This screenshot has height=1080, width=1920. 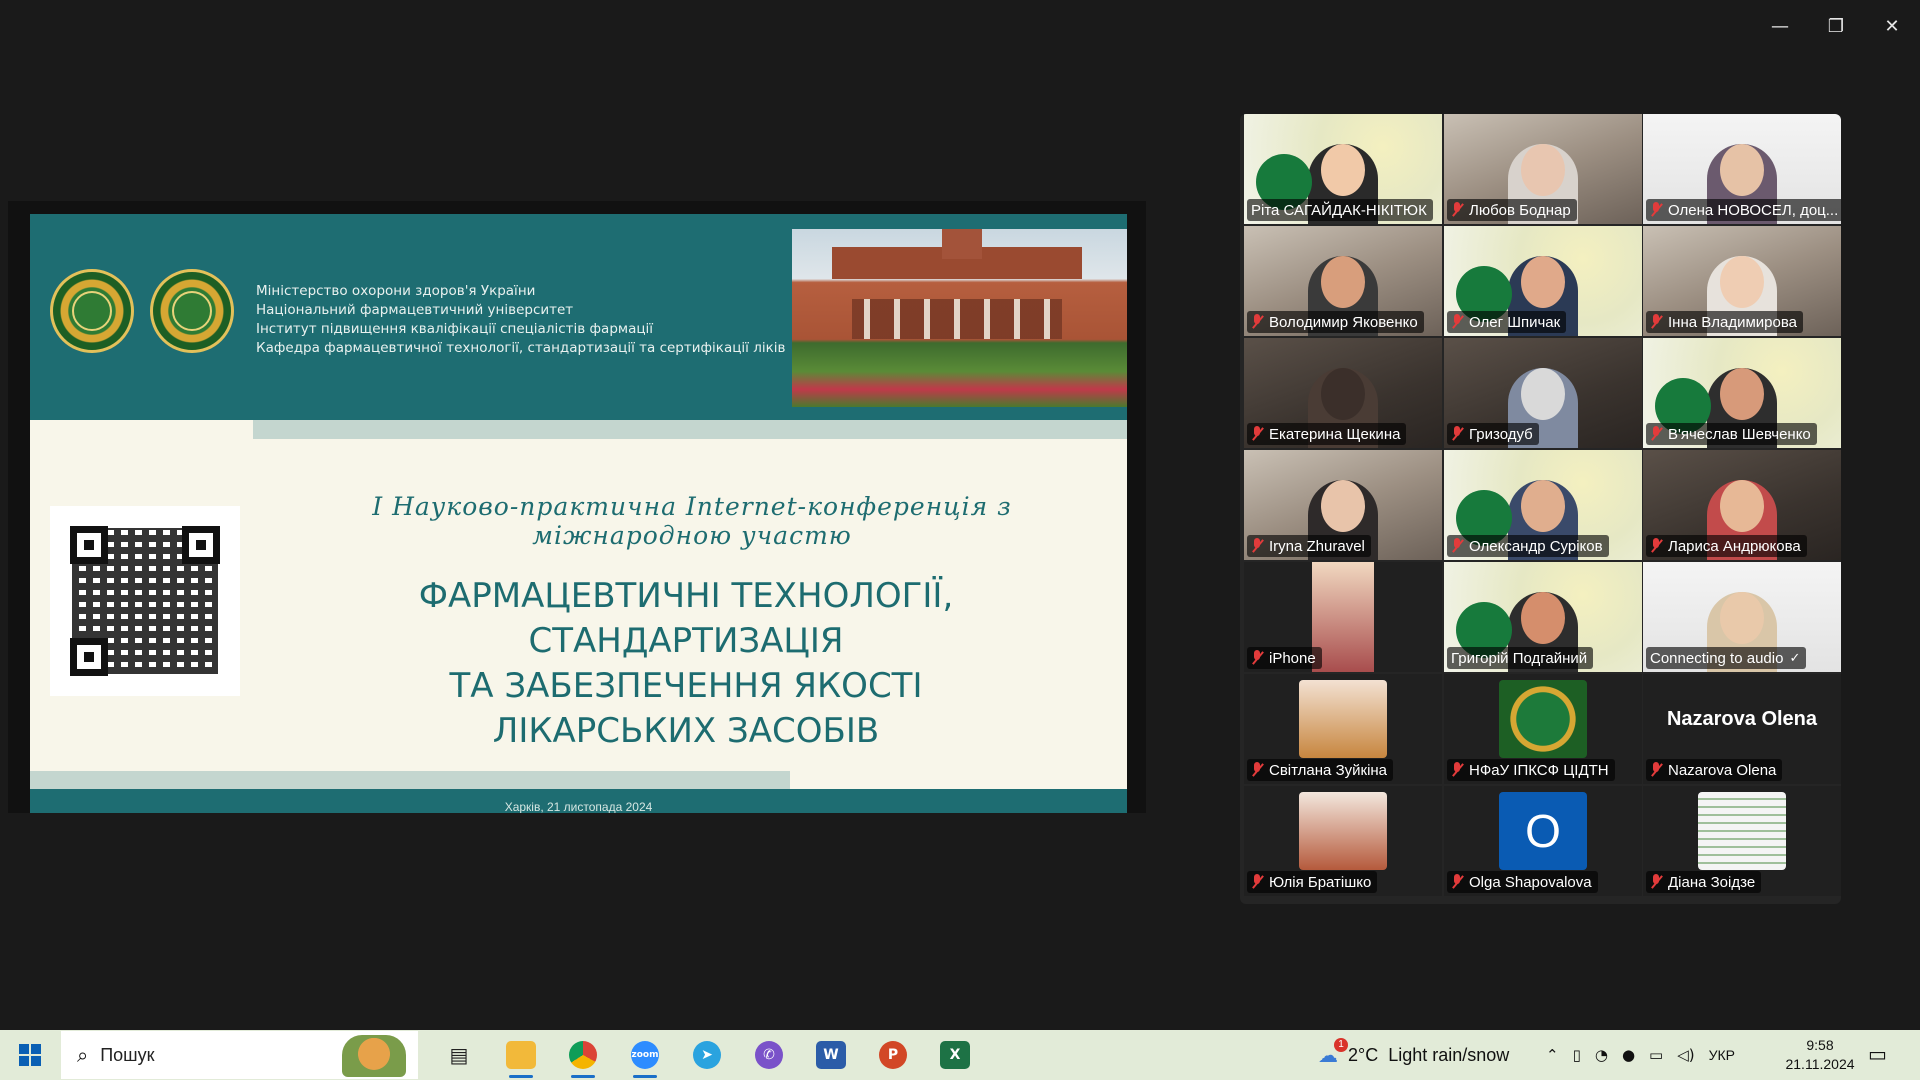 What do you see at coordinates (893, 1055) in the screenshot?
I see `powerpoint-button: P` at bounding box center [893, 1055].